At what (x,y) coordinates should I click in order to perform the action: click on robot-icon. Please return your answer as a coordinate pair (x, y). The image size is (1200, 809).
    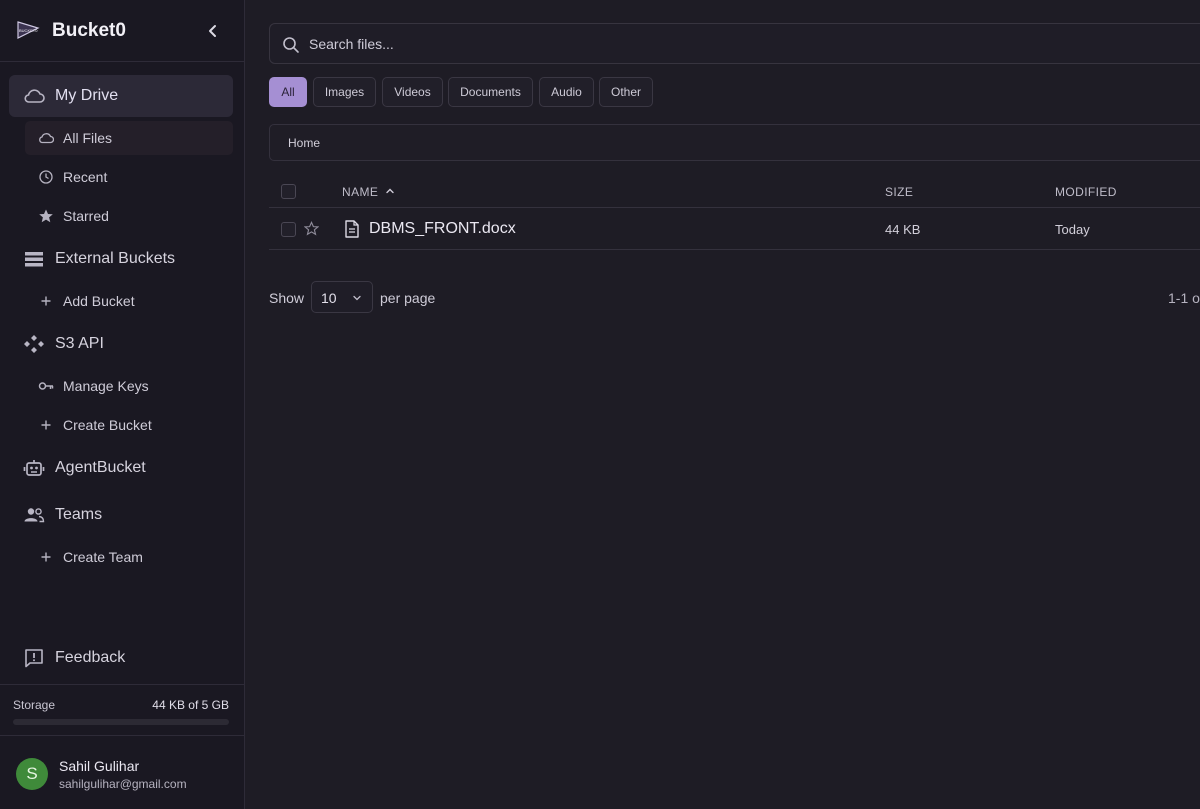
    Looking at the image, I should click on (34, 468).